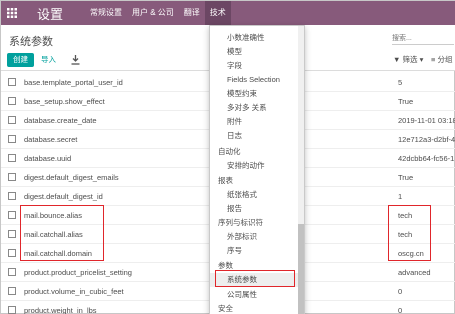 The image size is (455, 314). What do you see at coordinates (441, 59) in the screenshot?
I see `group-by-button: ≡ 分组` at bounding box center [441, 59].